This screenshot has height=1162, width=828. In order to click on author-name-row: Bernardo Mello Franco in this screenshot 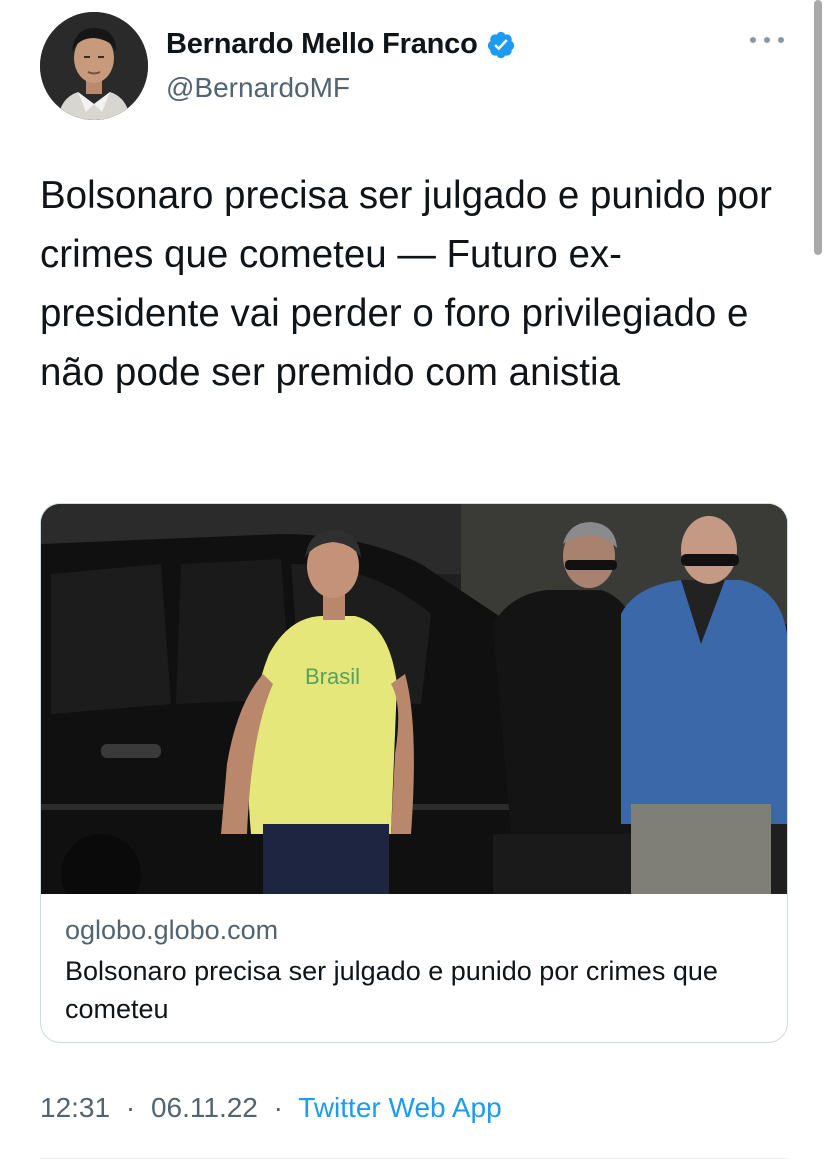, I will do `click(341, 44)`.